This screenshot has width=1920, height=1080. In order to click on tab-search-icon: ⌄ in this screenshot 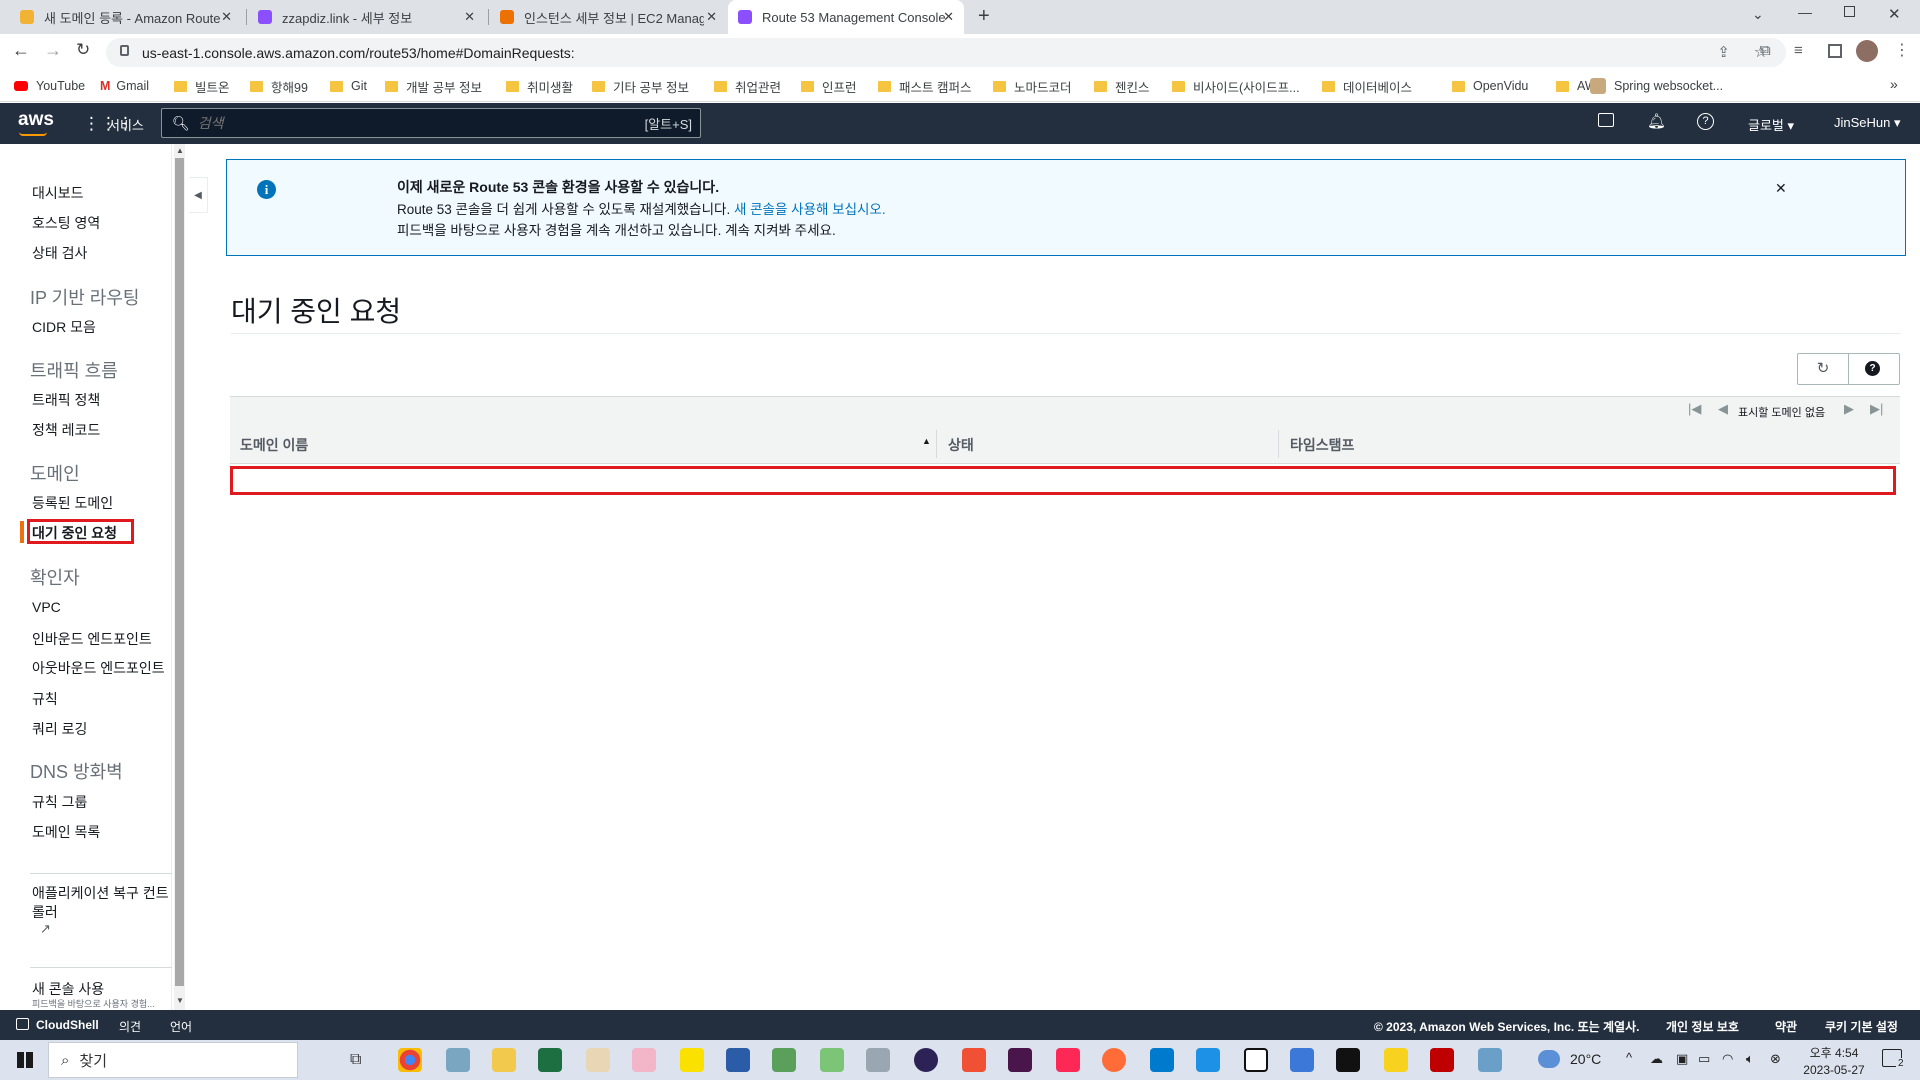, I will do `click(1758, 14)`.